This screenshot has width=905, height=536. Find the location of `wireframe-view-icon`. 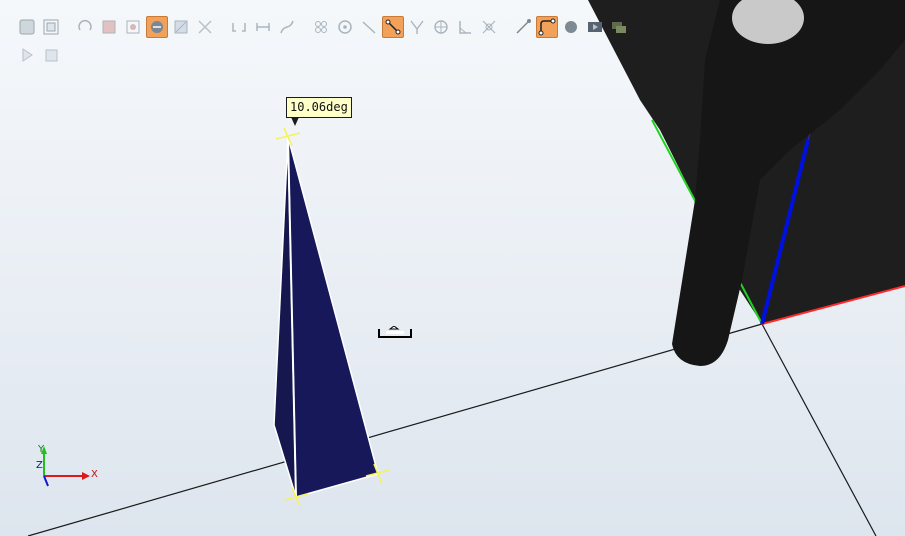

wireframe-view-icon is located at coordinates (51, 27).